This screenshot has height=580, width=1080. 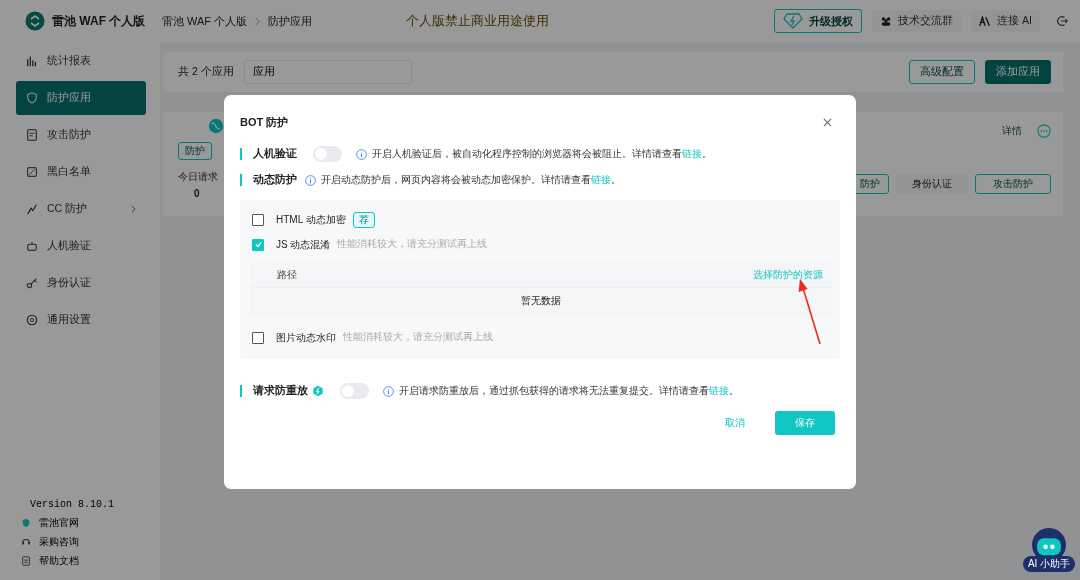 What do you see at coordinates (1049, 564) in the screenshot?
I see `assistant-label: AI 小助手` at bounding box center [1049, 564].